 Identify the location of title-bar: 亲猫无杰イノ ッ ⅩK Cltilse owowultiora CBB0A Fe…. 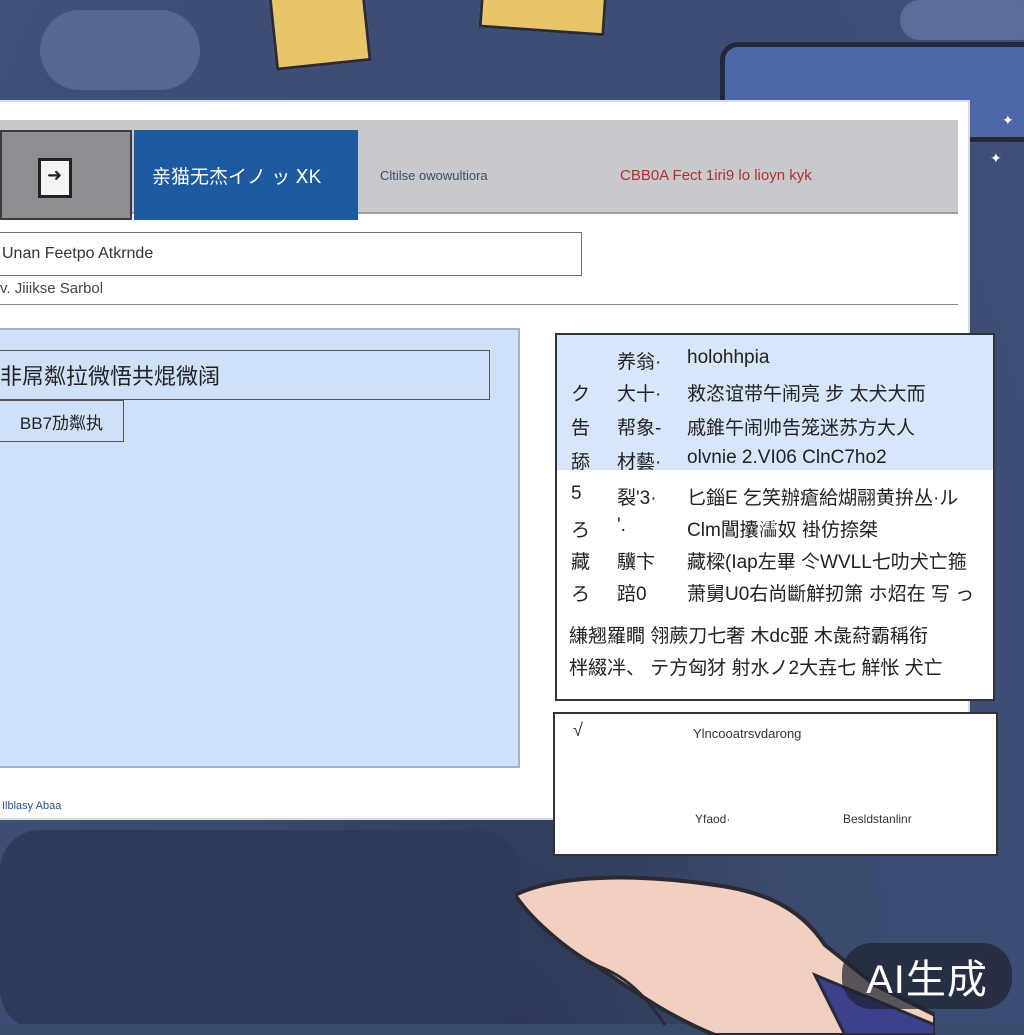
(479, 170).